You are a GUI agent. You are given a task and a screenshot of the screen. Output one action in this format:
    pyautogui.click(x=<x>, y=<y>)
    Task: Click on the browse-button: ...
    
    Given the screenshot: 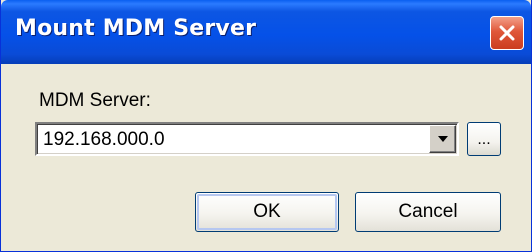 What is the action you would take?
    pyautogui.click(x=484, y=139)
    